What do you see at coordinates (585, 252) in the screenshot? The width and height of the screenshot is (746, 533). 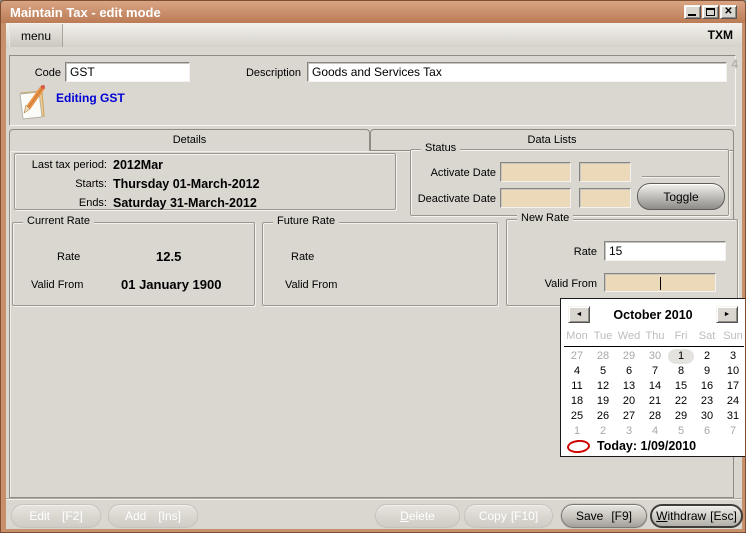 I see `new-rate-label: Rate` at bounding box center [585, 252].